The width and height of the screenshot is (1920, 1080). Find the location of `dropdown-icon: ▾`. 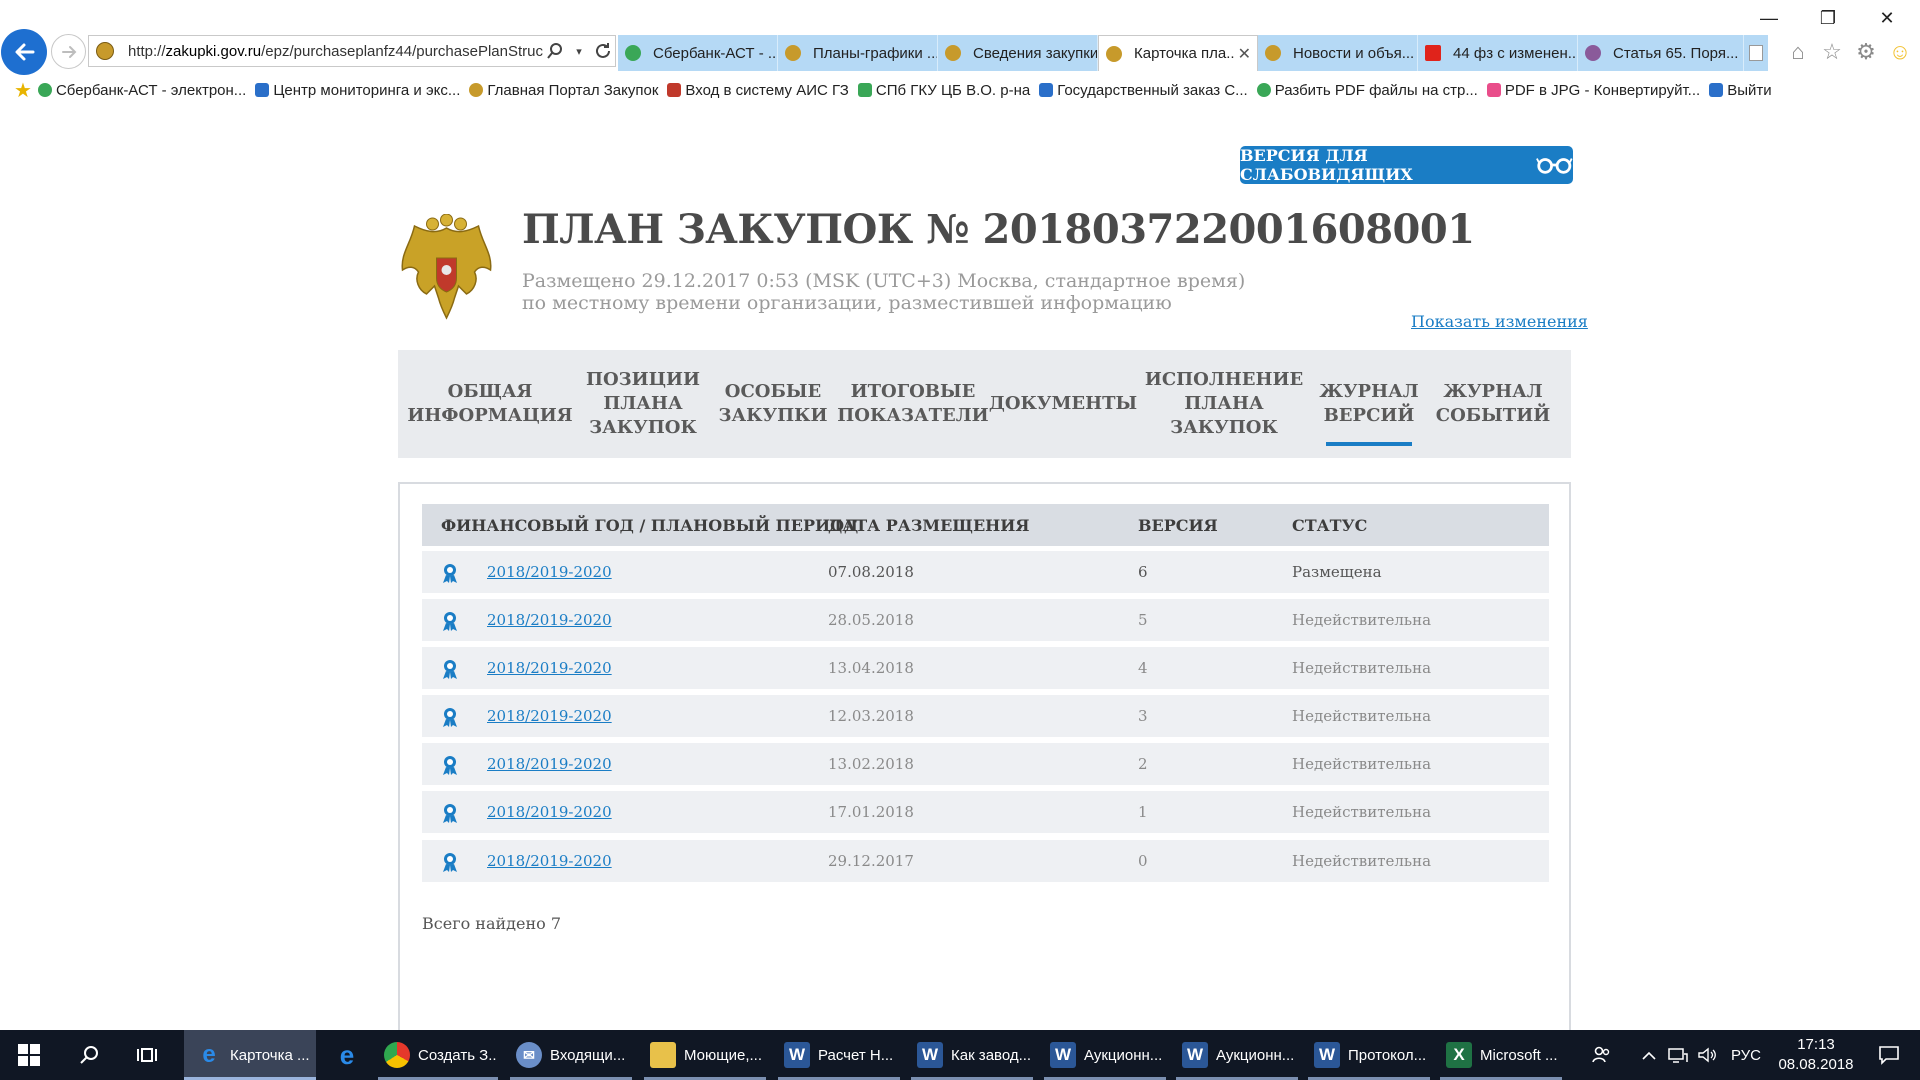

dropdown-icon: ▾ is located at coordinates (579, 51).